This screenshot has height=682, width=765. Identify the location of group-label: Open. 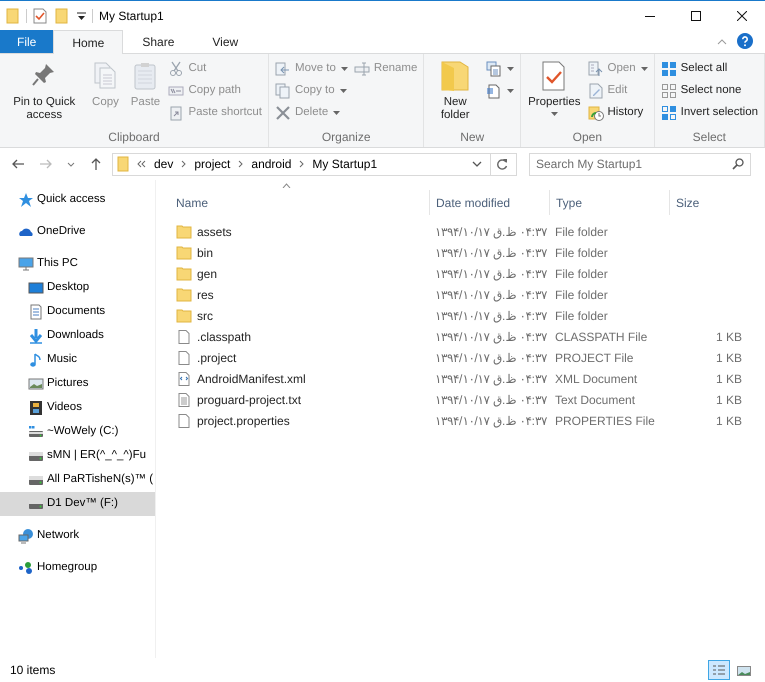
(588, 137).